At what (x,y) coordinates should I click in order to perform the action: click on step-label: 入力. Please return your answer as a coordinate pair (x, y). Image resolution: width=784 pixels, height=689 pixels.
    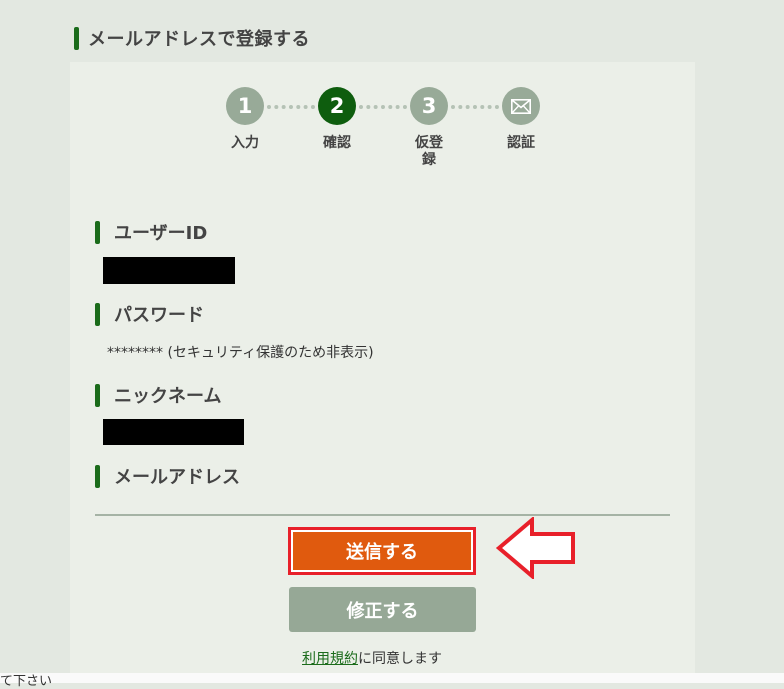
    Looking at the image, I should click on (245, 143).